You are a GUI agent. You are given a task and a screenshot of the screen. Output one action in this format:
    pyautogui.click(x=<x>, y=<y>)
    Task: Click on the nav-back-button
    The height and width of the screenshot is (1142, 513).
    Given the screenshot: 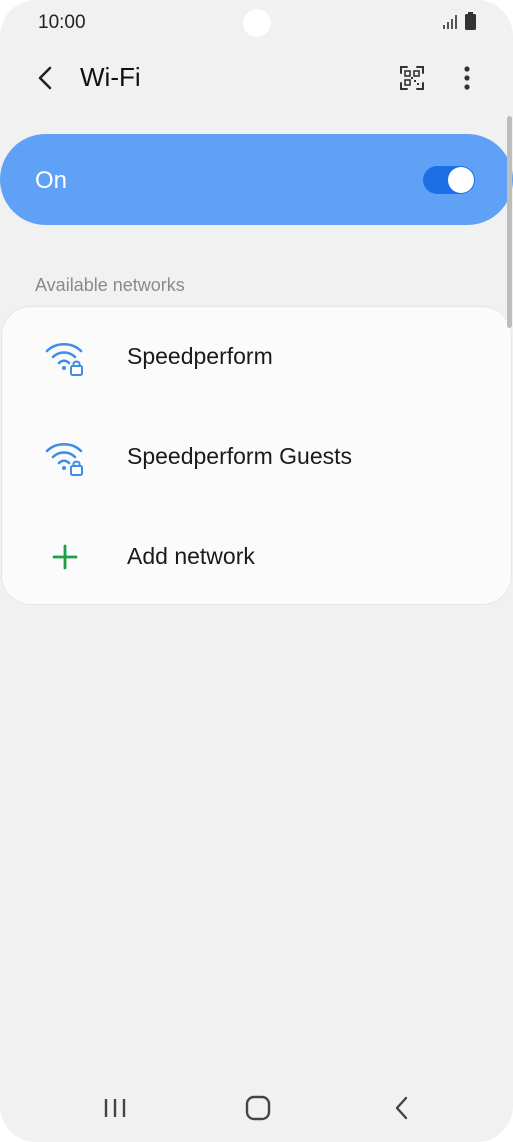 What is the action you would take?
    pyautogui.click(x=402, y=1108)
    